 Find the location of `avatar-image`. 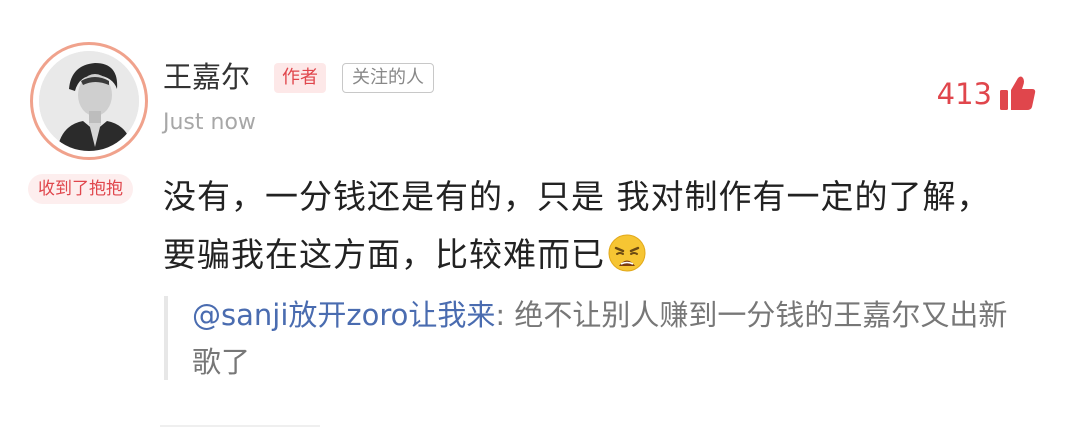

avatar-image is located at coordinates (89, 101).